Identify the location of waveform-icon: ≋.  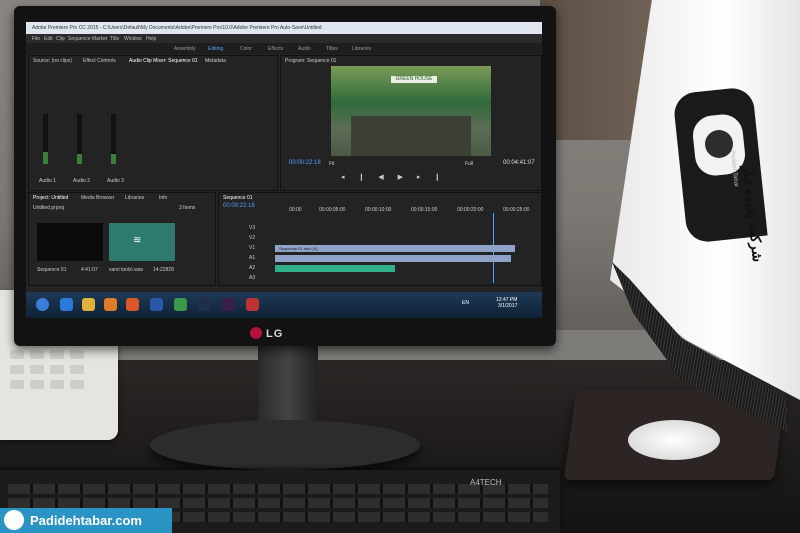
(137, 240).